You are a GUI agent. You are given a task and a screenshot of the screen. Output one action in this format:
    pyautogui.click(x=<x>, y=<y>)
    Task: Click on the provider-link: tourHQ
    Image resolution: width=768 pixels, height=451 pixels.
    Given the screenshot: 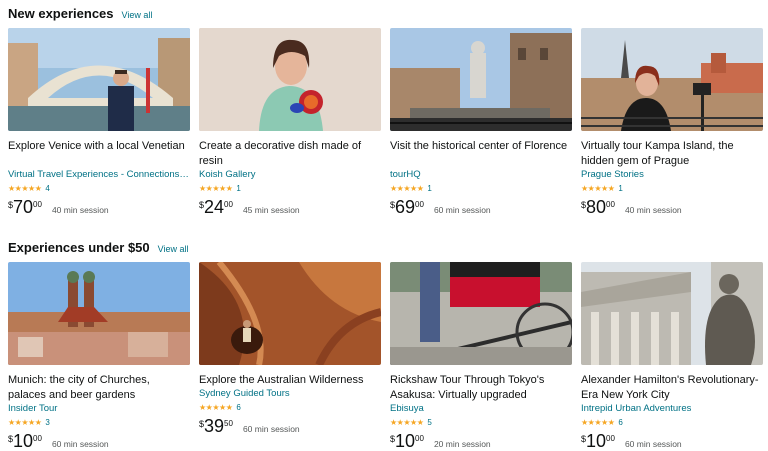 What is the action you would take?
    pyautogui.click(x=481, y=175)
    